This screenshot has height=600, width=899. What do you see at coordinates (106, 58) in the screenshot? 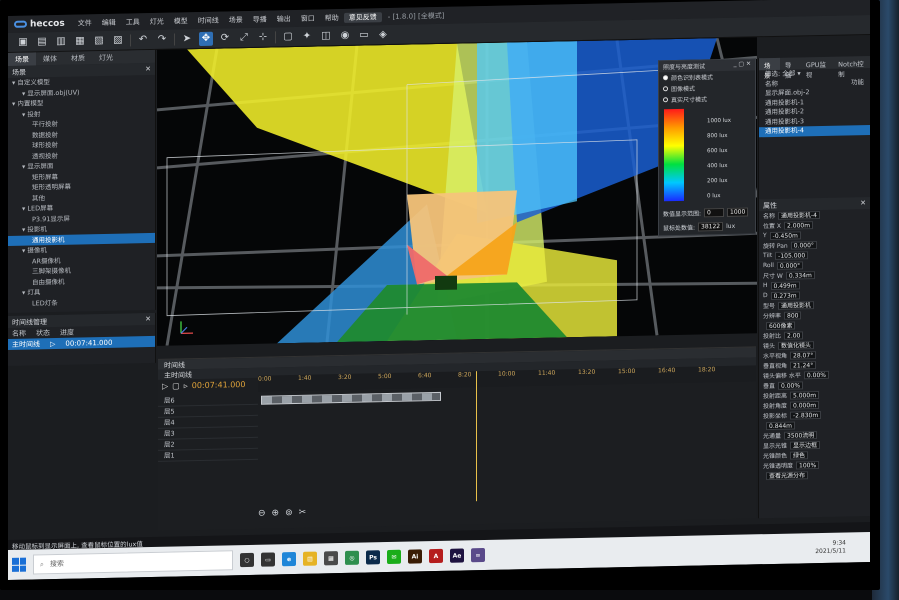
I see `left-tab: 灯光` at bounding box center [106, 58].